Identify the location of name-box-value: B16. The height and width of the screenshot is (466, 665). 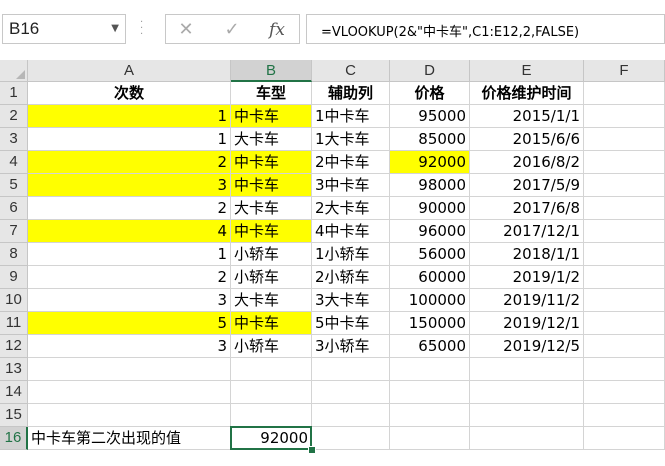
(24, 29).